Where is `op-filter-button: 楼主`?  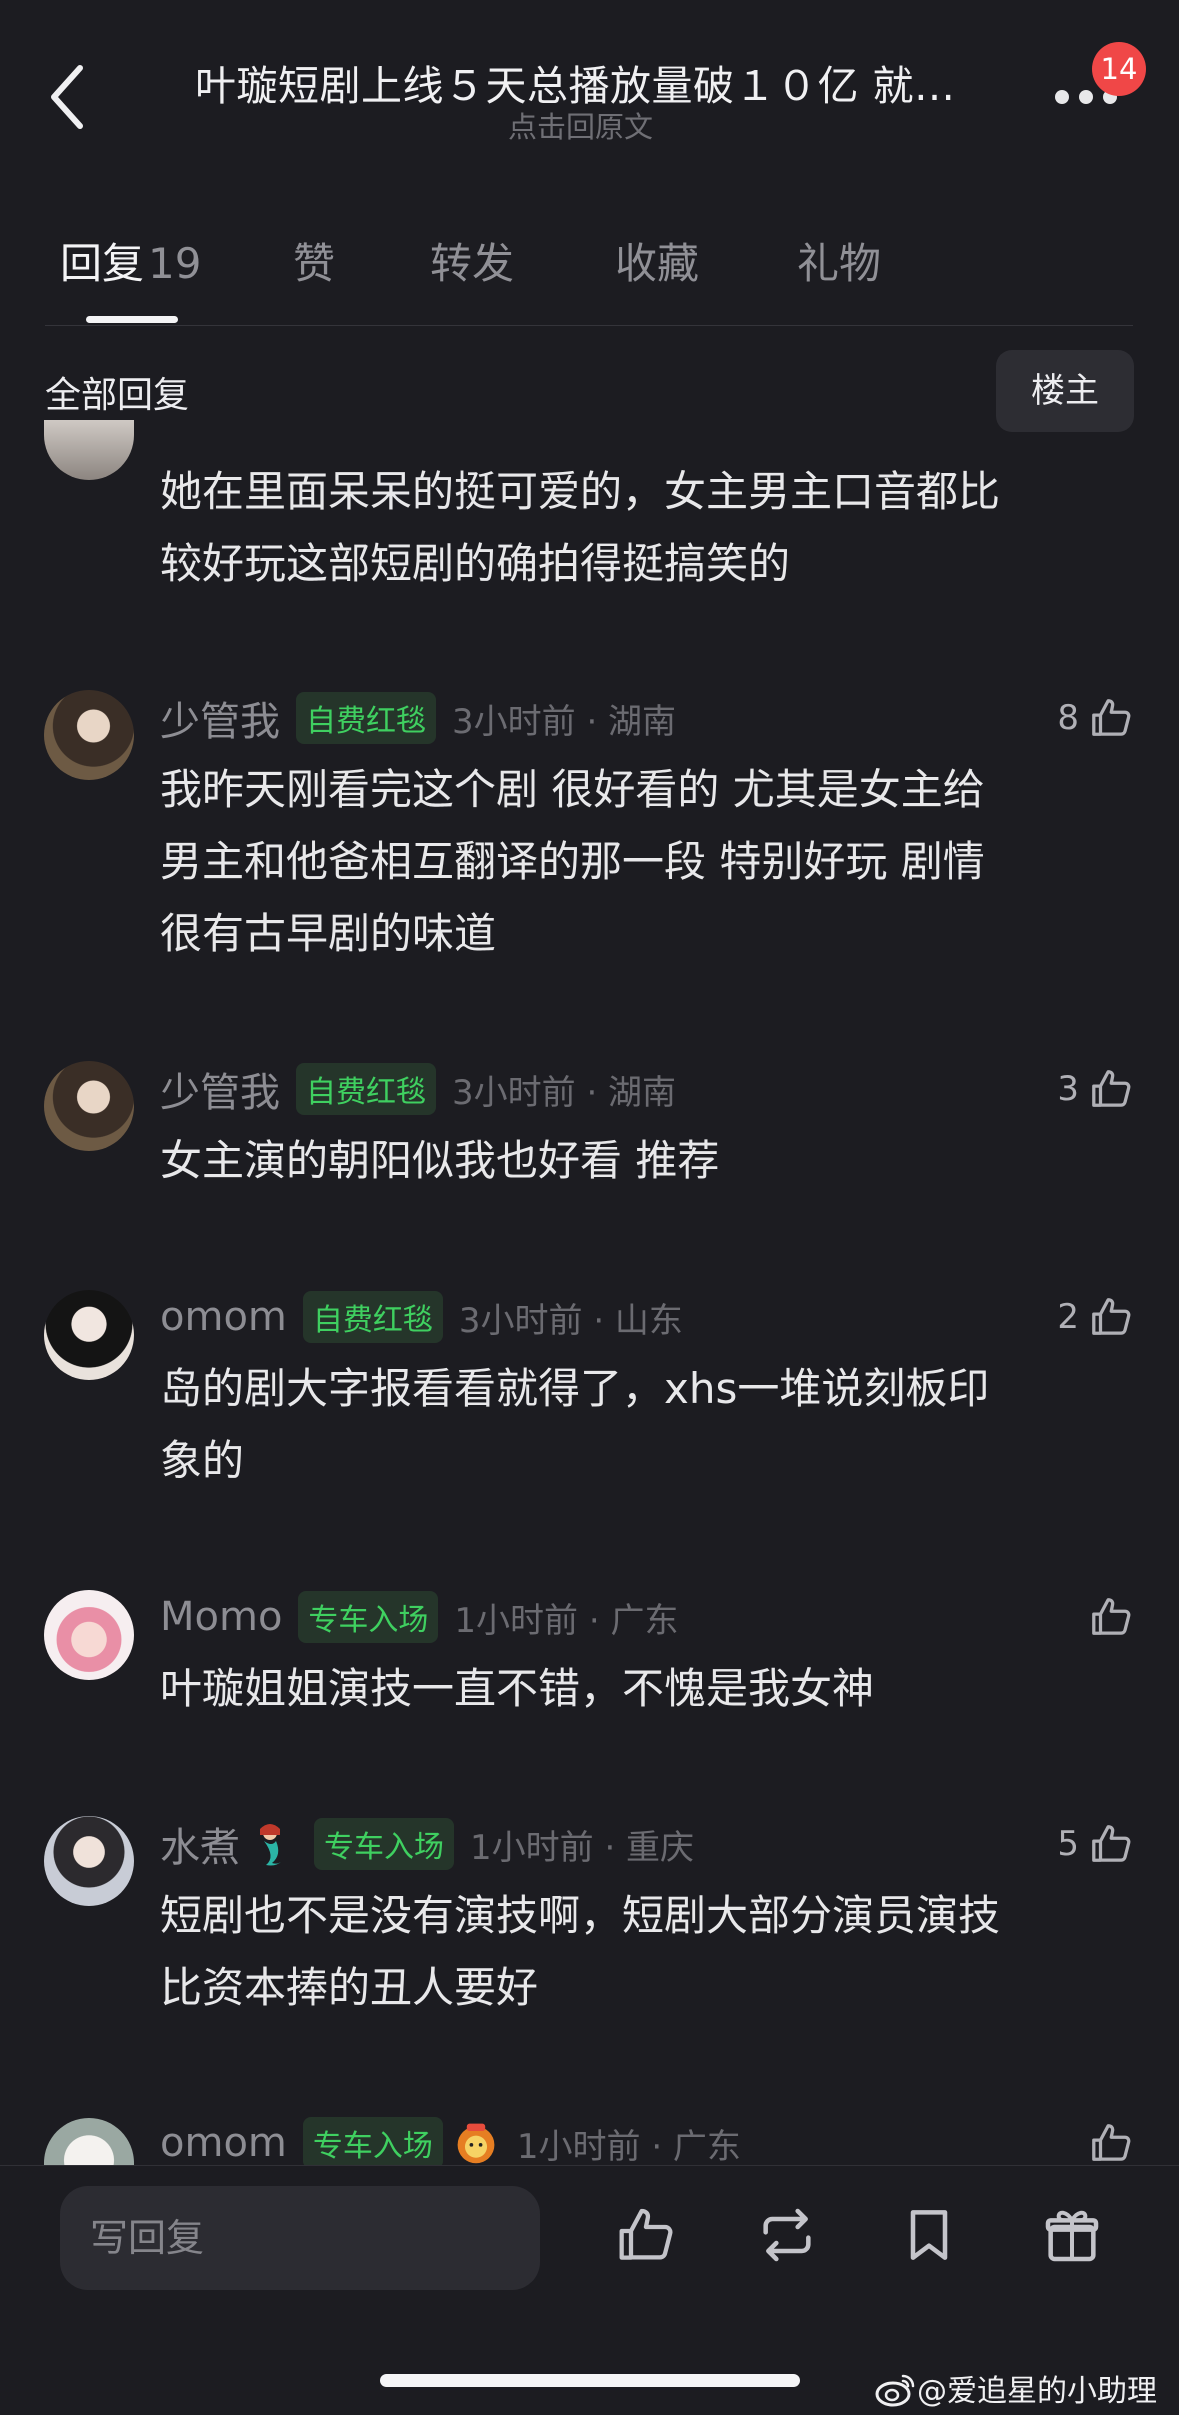 op-filter-button: 楼主 is located at coordinates (1065, 391).